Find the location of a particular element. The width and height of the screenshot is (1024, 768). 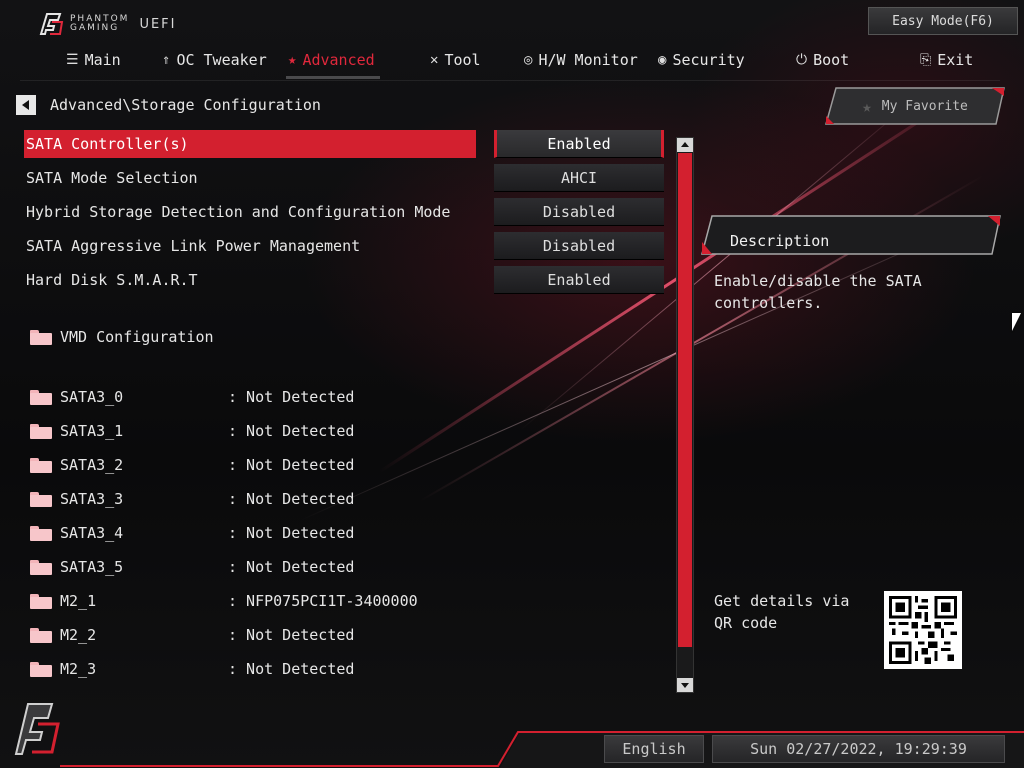

device-name: M2_1 is located at coordinates (78, 601).